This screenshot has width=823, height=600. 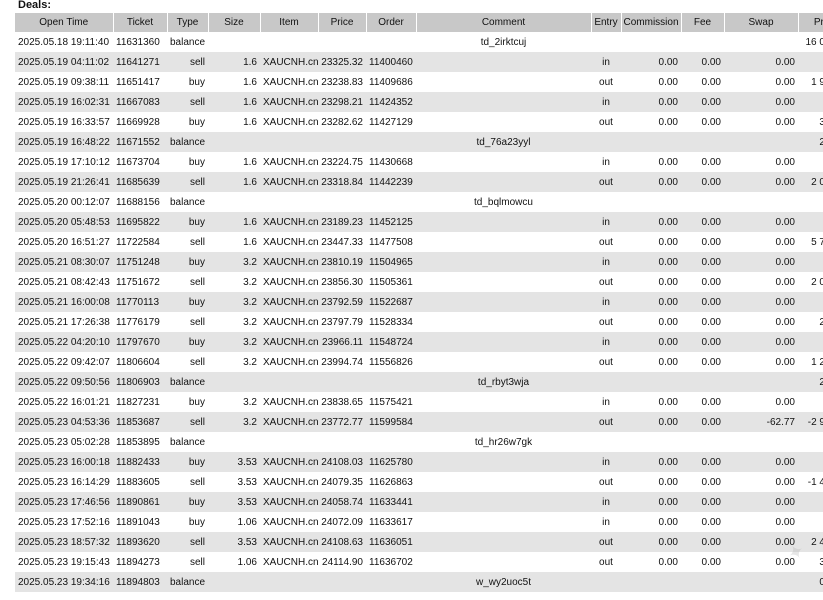 What do you see at coordinates (391, 302) in the screenshot?
I see `cell-order: 11522687` at bounding box center [391, 302].